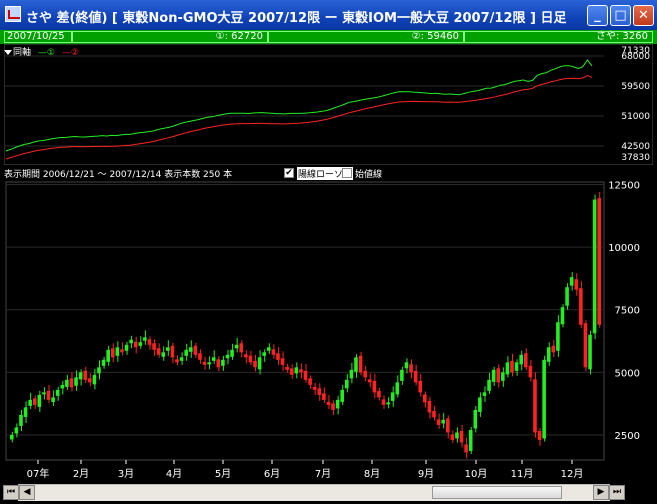  Describe the element at coordinates (635, 104) in the screenshot. I see `top-panel-y-ticks: 713306800059500510004250037830` at that location.